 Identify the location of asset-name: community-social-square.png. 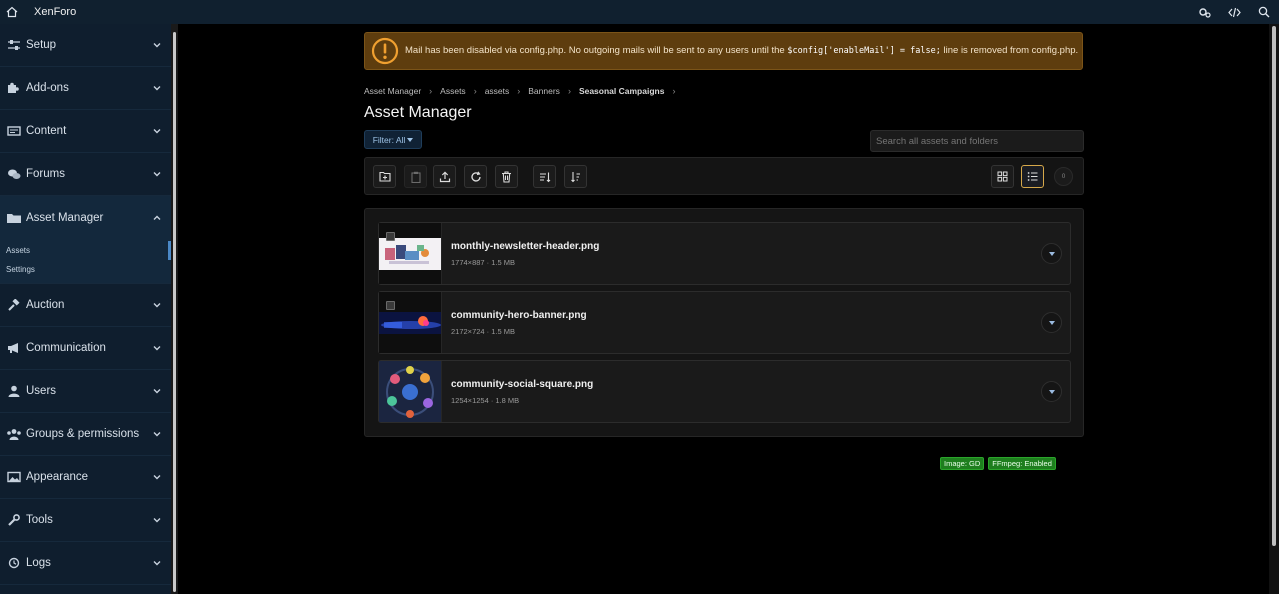
(522, 384).